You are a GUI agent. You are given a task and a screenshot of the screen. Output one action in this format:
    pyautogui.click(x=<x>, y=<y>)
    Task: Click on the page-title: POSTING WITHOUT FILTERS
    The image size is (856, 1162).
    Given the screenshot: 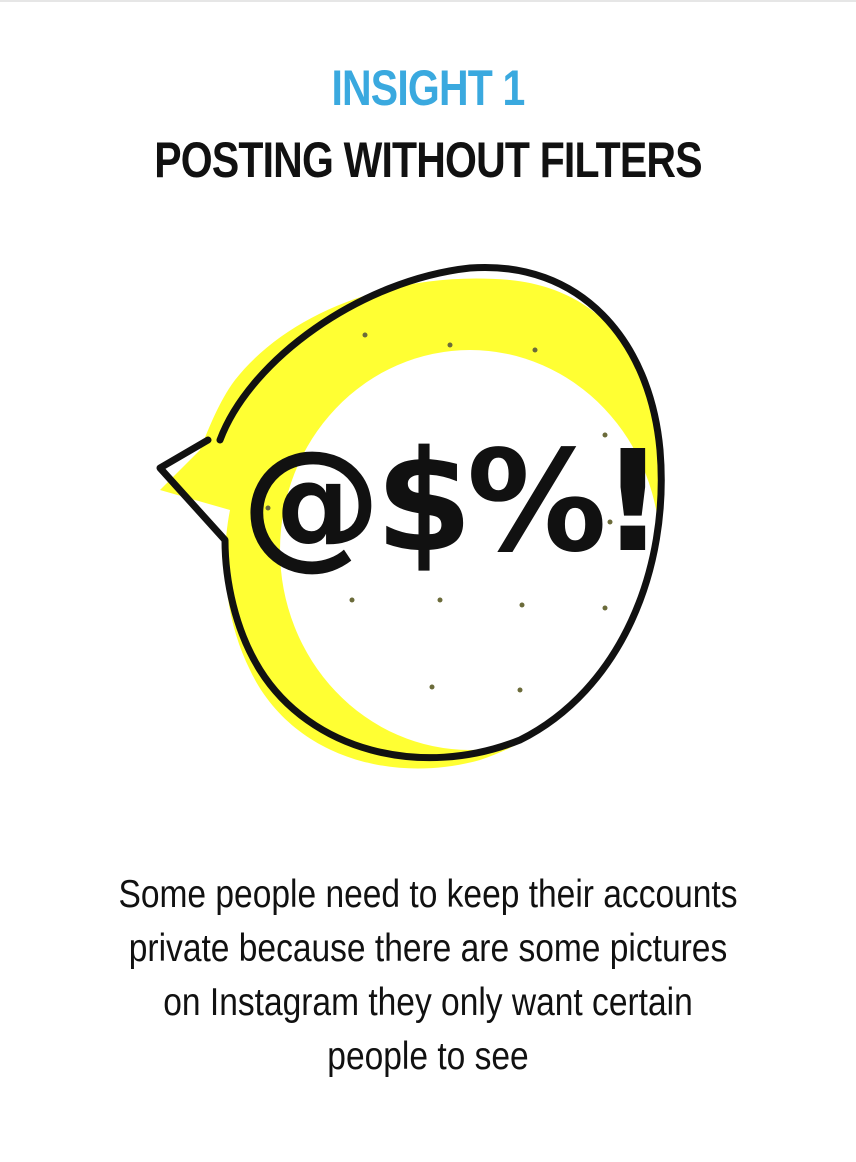 What is the action you would take?
    pyautogui.click(x=428, y=160)
    